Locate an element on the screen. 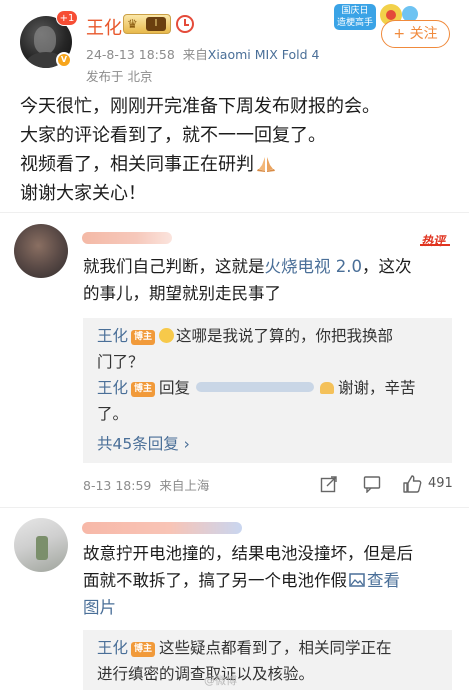  notification-badge: +1 is located at coordinates (67, 18).